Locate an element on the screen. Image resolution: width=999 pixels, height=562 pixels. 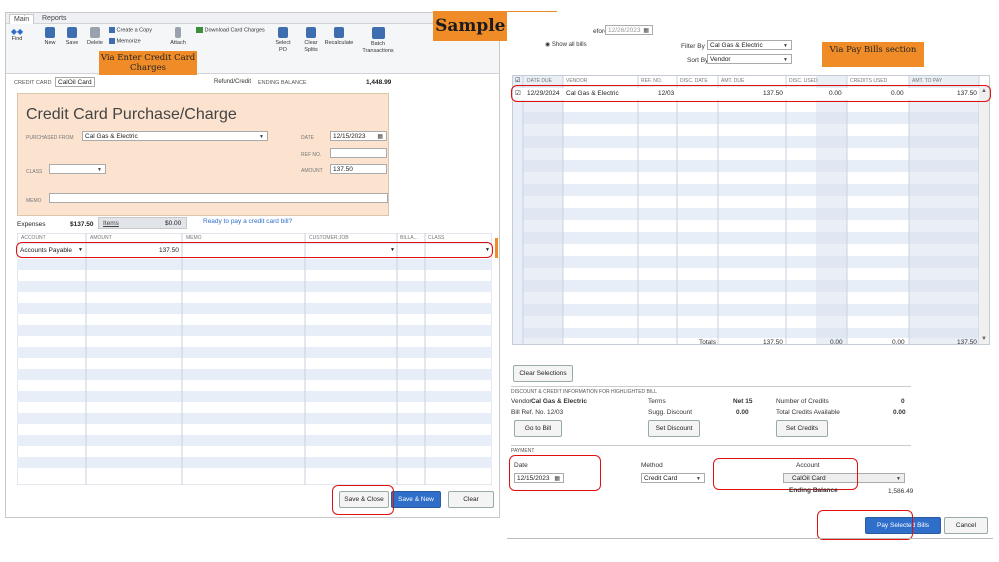
new-label: New is located at coordinates (50, 43).